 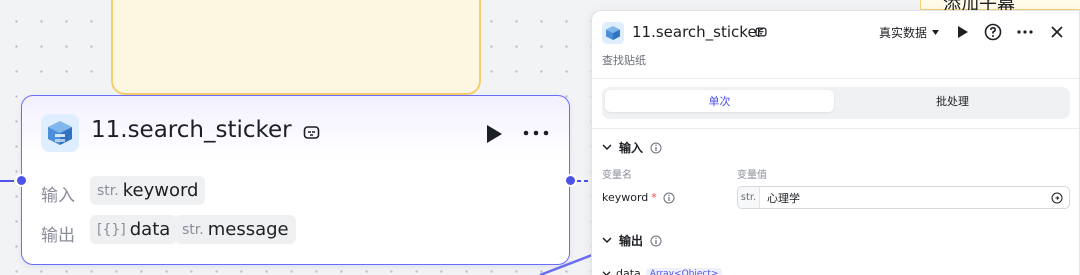 What do you see at coordinates (111, 229) in the screenshot?
I see `param-type: [{}]` at bounding box center [111, 229].